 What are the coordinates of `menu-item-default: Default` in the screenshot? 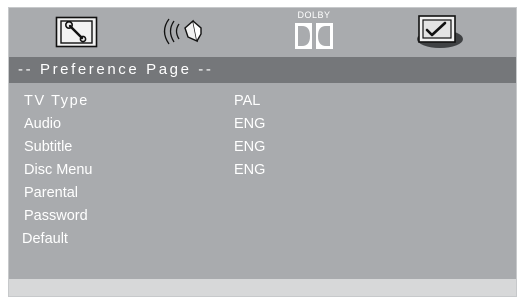 It's located at (262, 242).